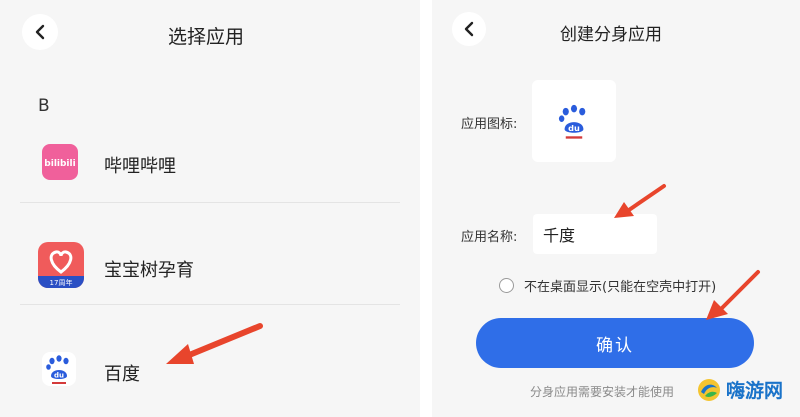  Describe the element at coordinates (61, 282) in the screenshot. I see `svg-text: 17周年` at that location.